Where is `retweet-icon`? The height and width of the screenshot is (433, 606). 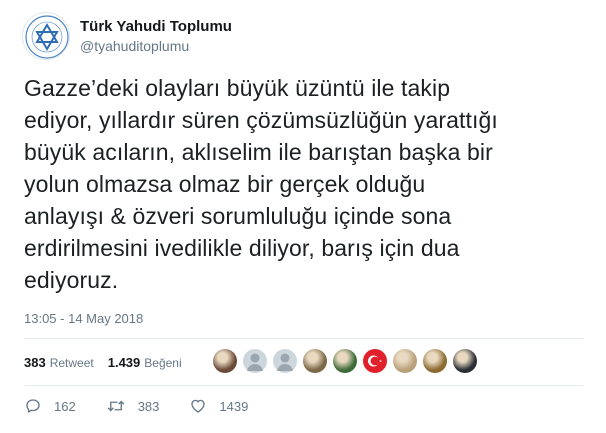 retweet-icon is located at coordinates (116, 406).